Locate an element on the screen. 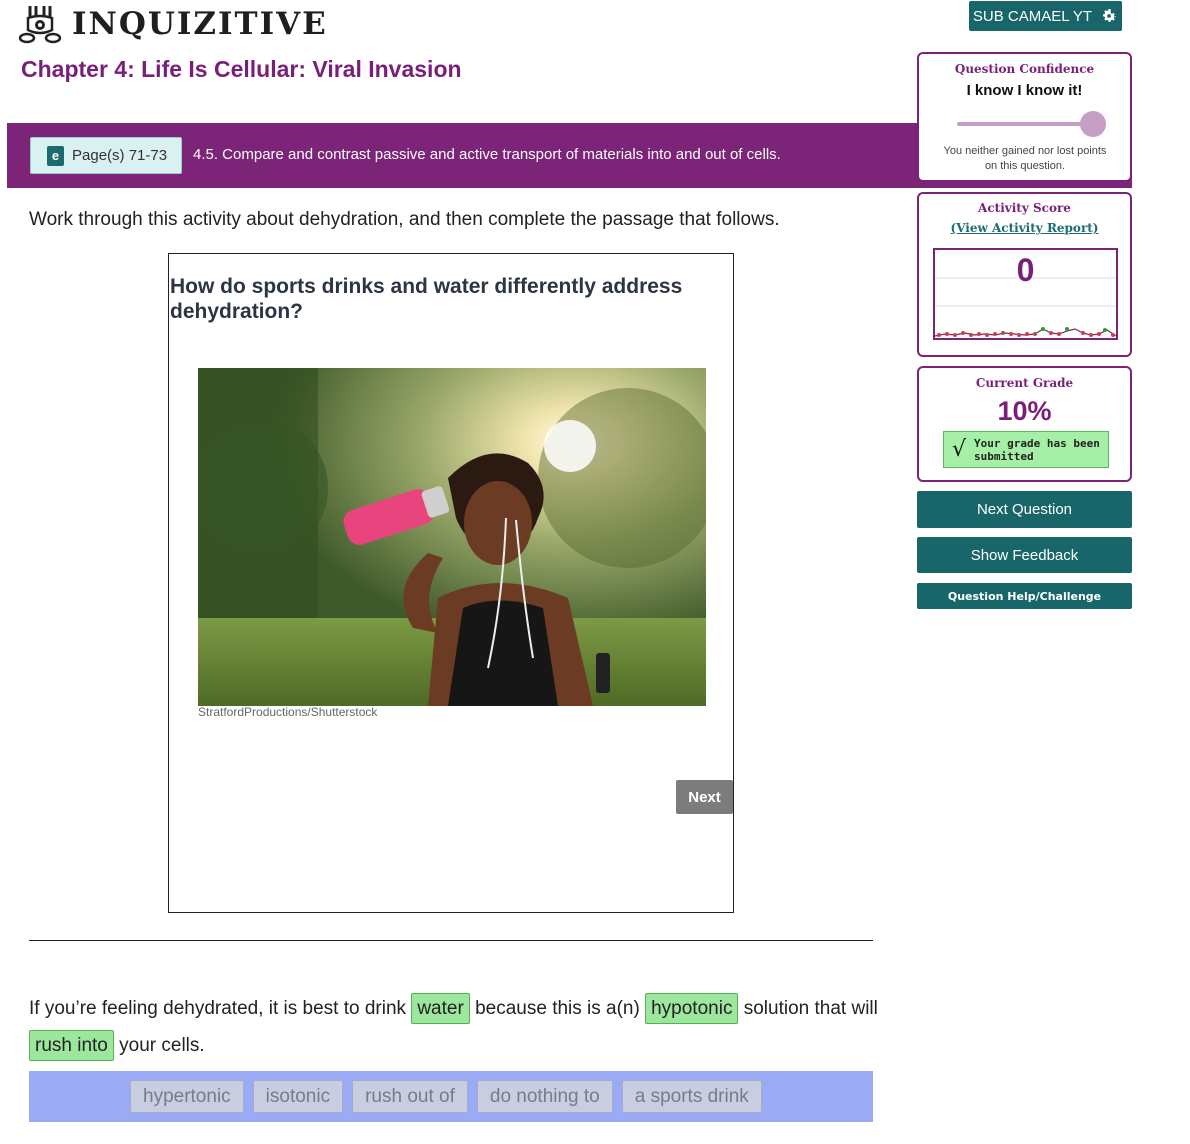 Image resolution: width=1190 pixels, height=1144 pixels. grade-submitted-text: Your grade has been submitted is located at coordinates (1037, 449).